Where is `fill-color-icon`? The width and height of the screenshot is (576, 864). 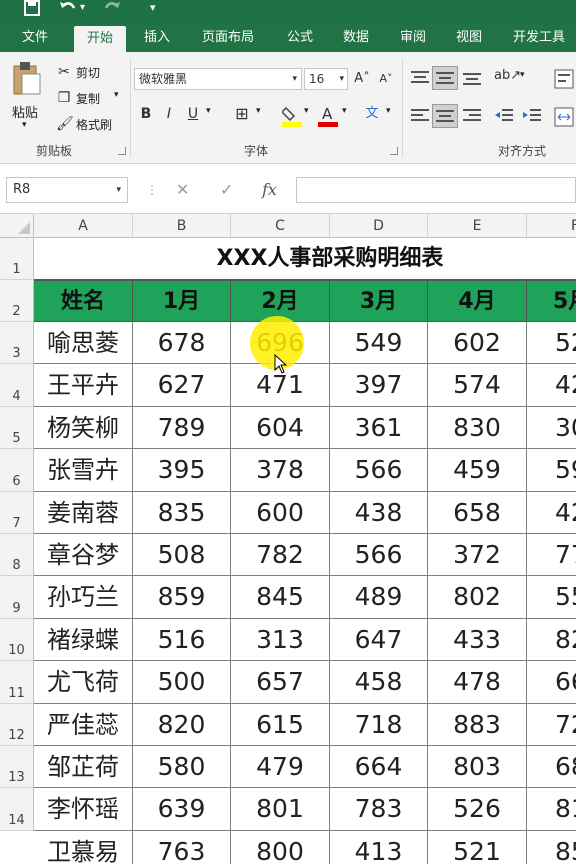
fill-color-icon is located at coordinates (291, 116).